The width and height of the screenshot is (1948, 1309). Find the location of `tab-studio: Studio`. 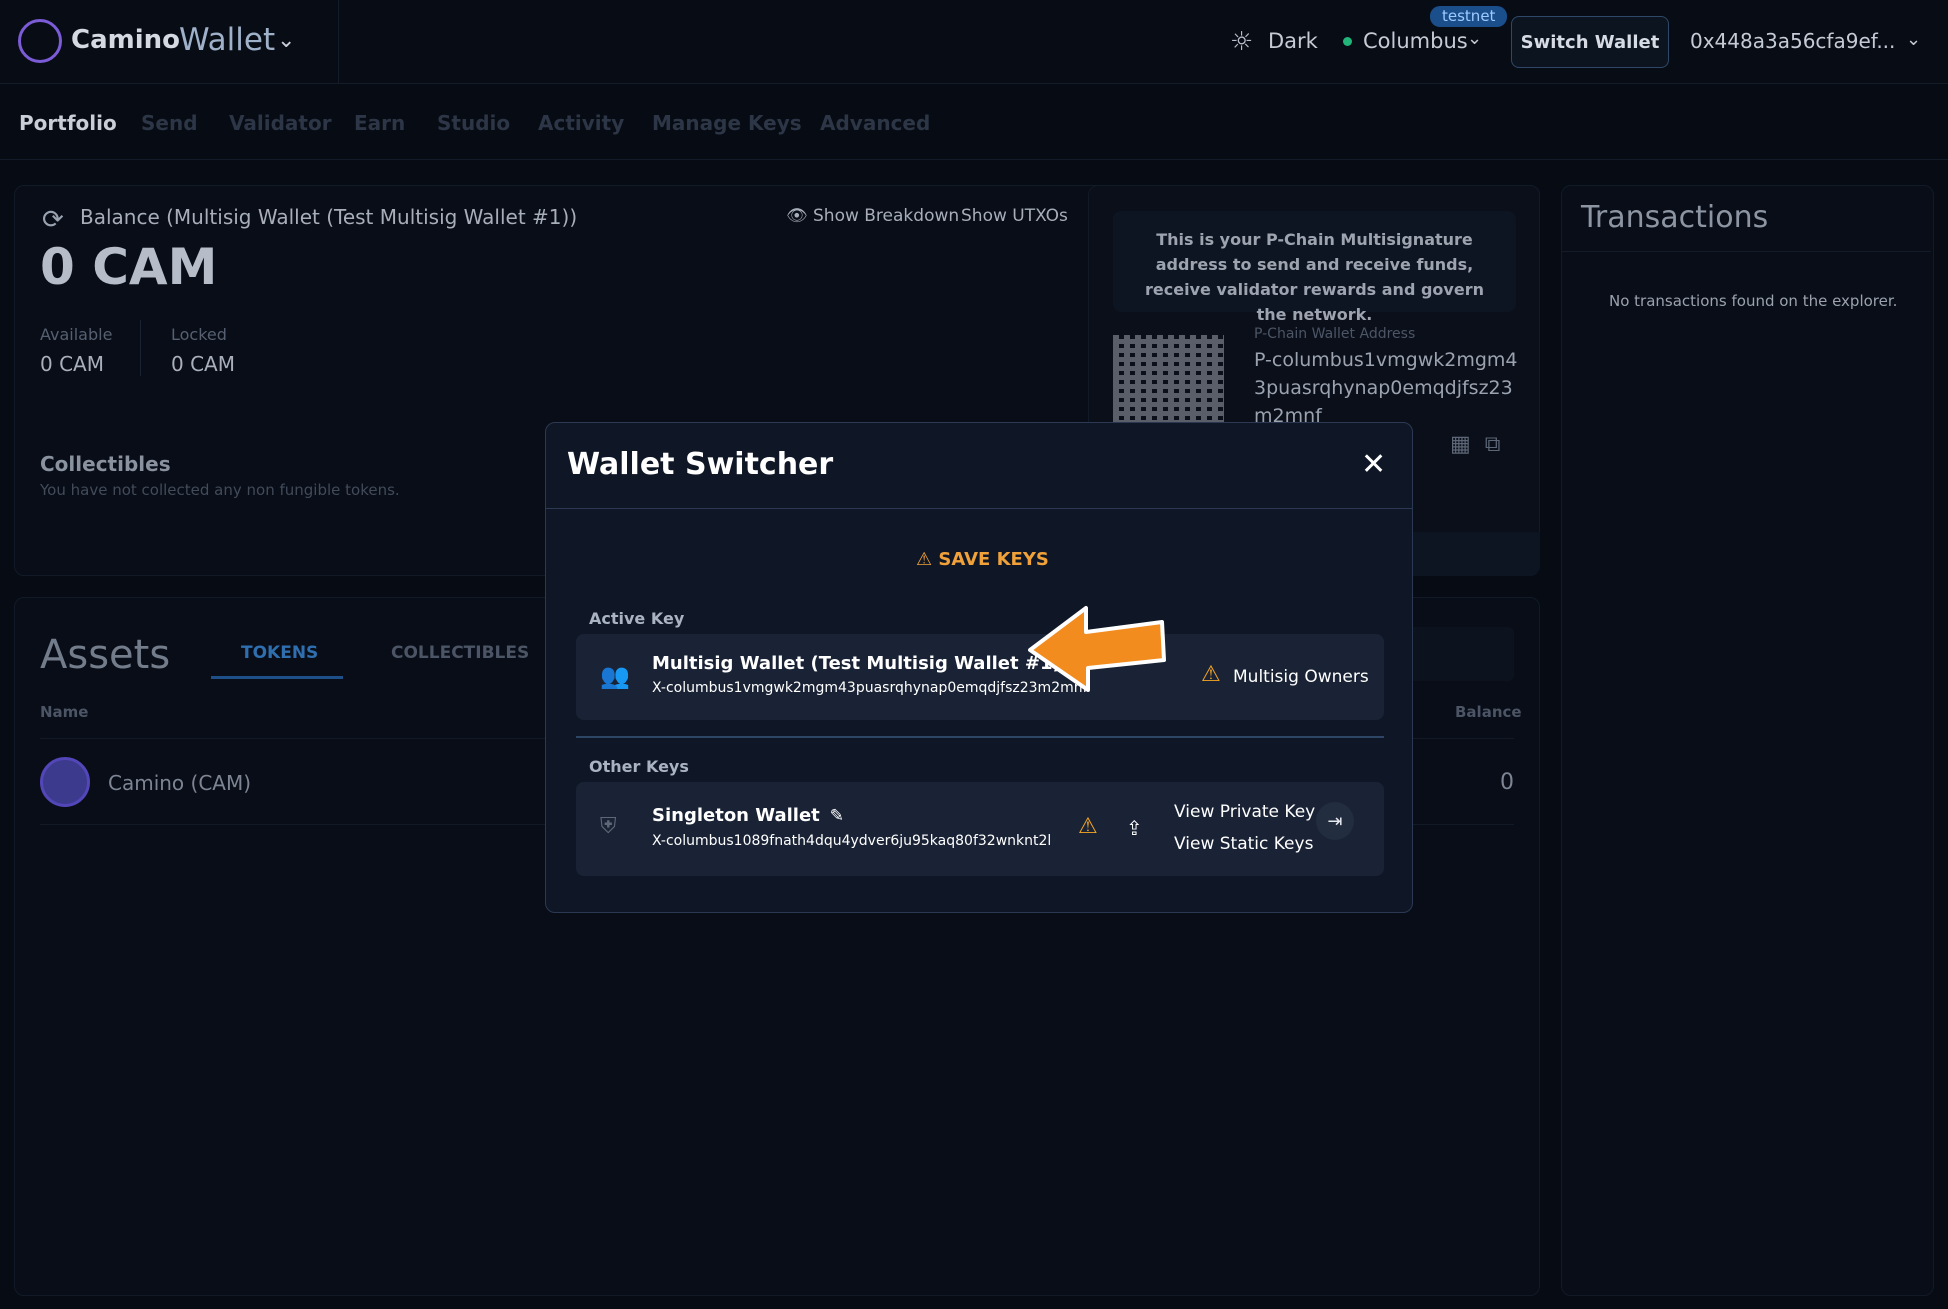

tab-studio: Studio is located at coordinates (473, 123).